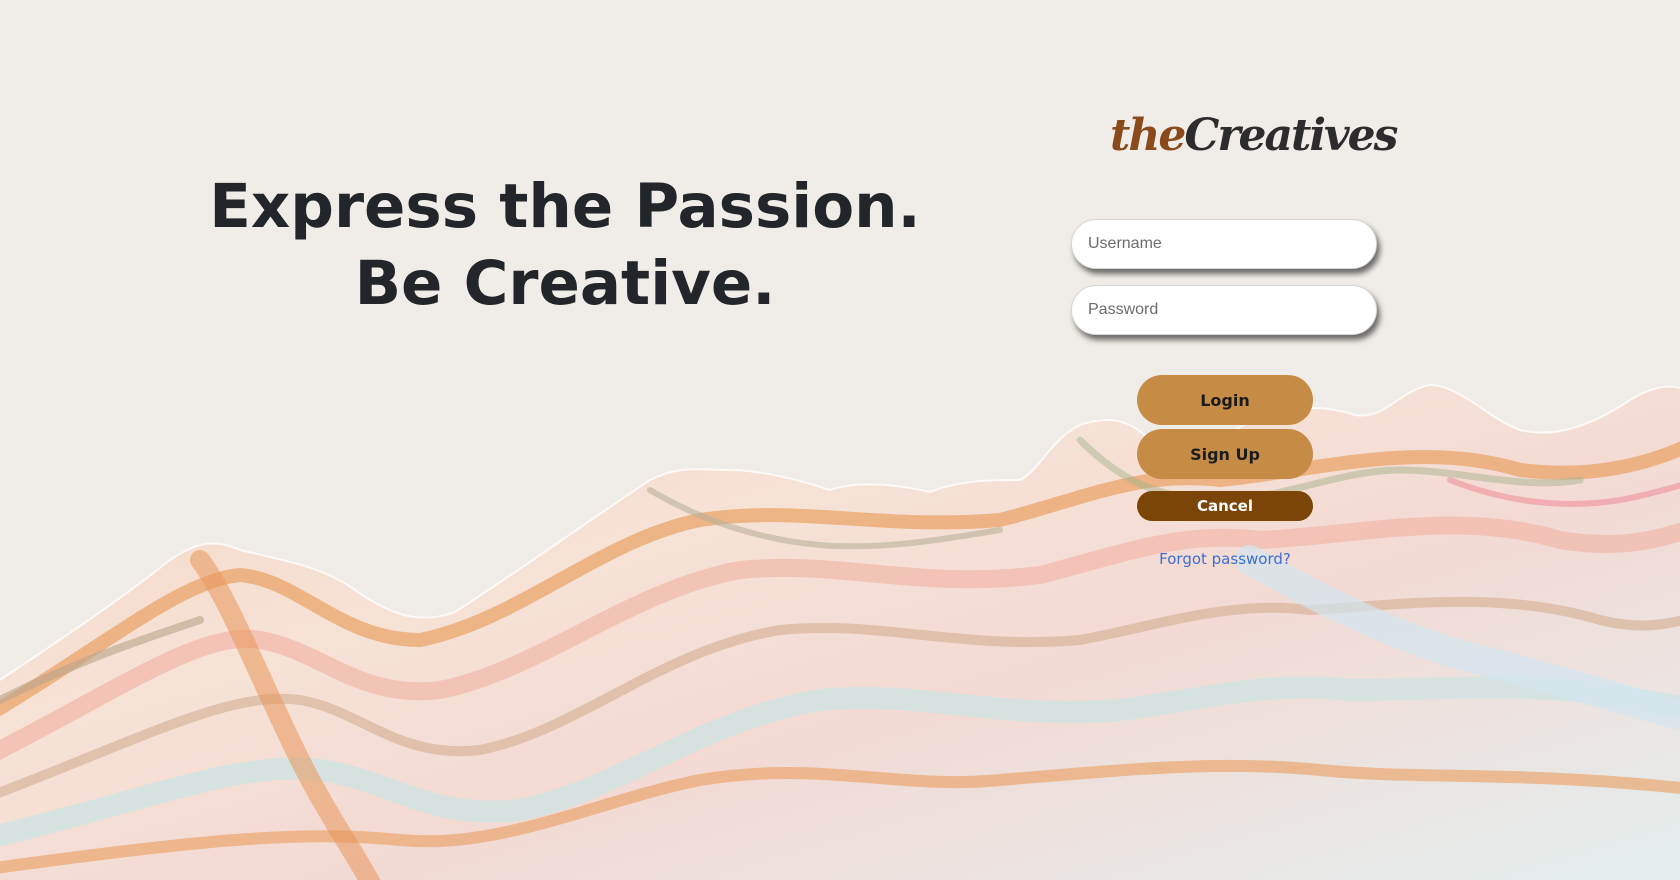 Image resolution: width=1680 pixels, height=880 pixels. Describe the element at coordinates (1148, 135) in the screenshot. I see `brand-logo-the: the` at that location.